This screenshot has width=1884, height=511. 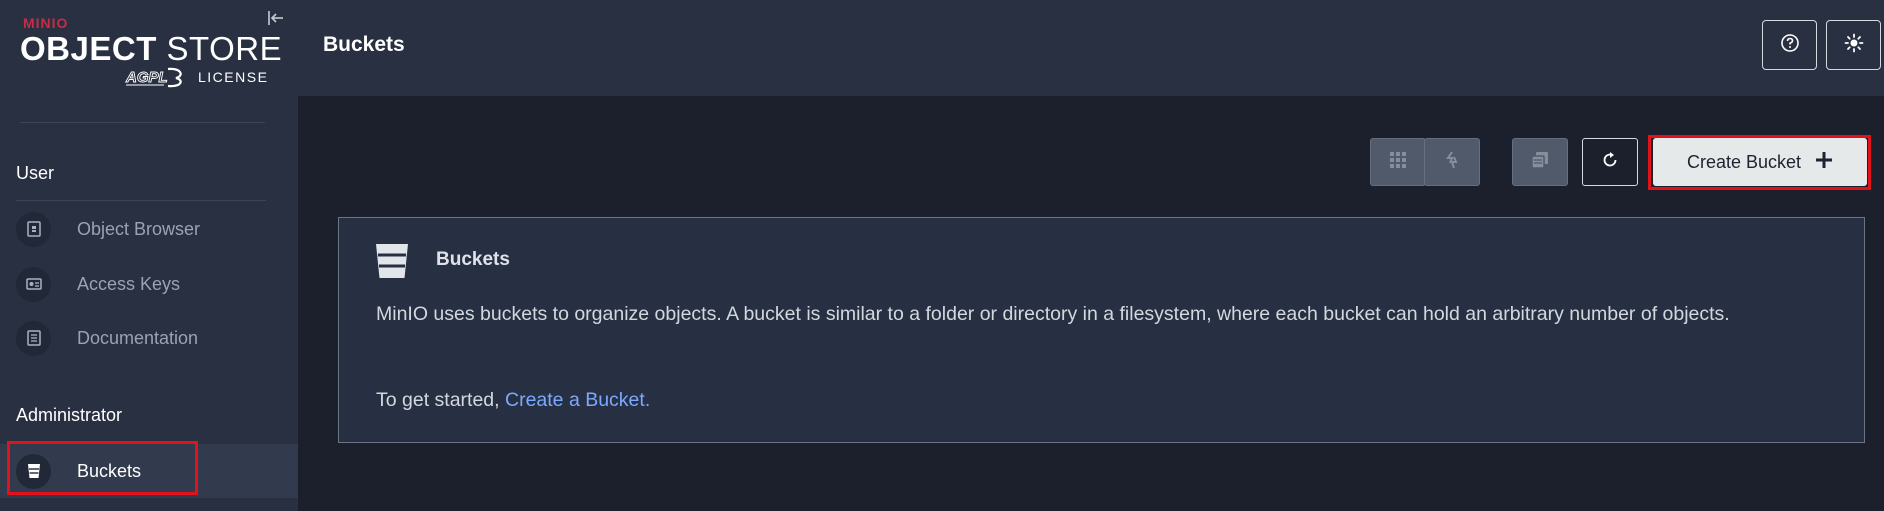 What do you see at coordinates (33, 284) in the screenshot?
I see `access-keys-icon` at bounding box center [33, 284].